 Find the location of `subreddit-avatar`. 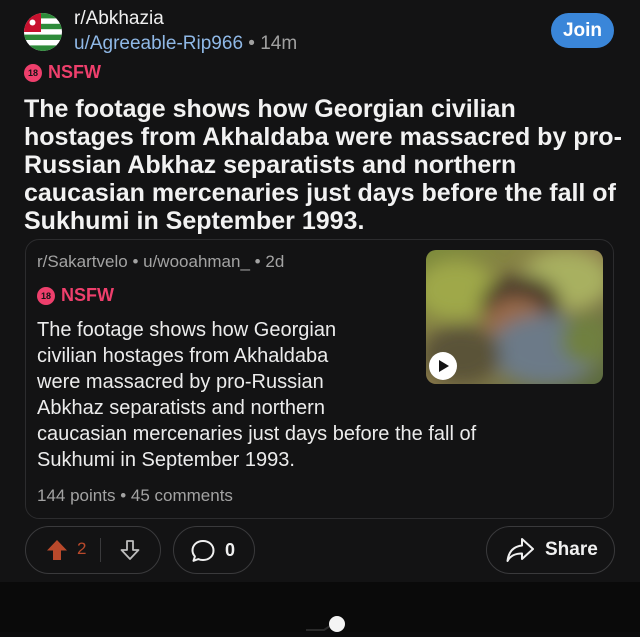

subreddit-avatar is located at coordinates (43, 32).